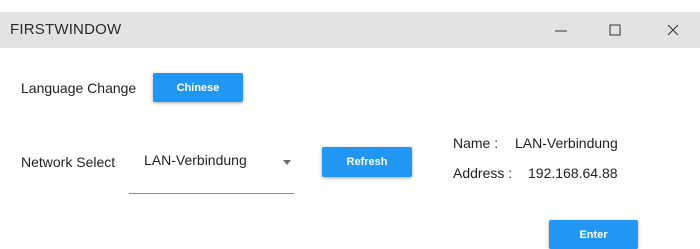  Describe the element at coordinates (287, 162) in the screenshot. I see `chevron-down-icon` at that location.